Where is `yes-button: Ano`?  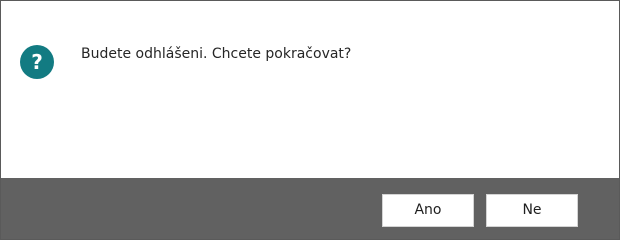
yes-button: Ano is located at coordinates (428, 210).